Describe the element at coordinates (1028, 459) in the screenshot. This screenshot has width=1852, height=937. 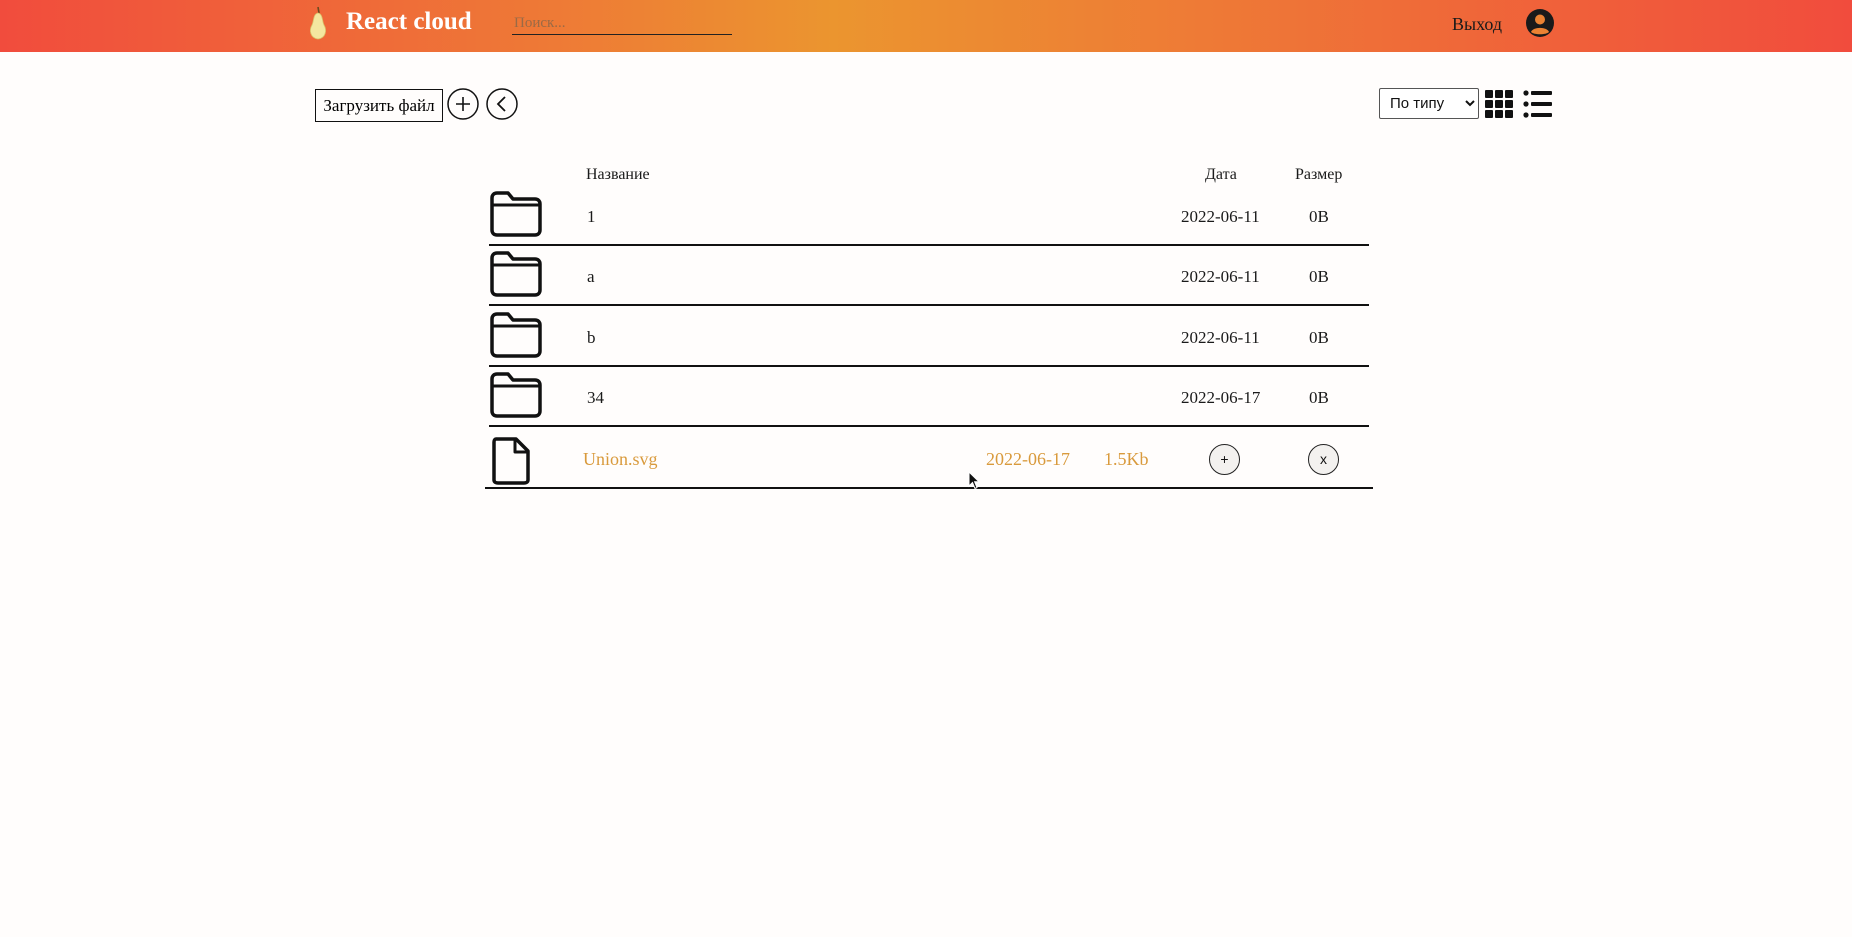
I see `file-date: 2022-06-17` at that location.